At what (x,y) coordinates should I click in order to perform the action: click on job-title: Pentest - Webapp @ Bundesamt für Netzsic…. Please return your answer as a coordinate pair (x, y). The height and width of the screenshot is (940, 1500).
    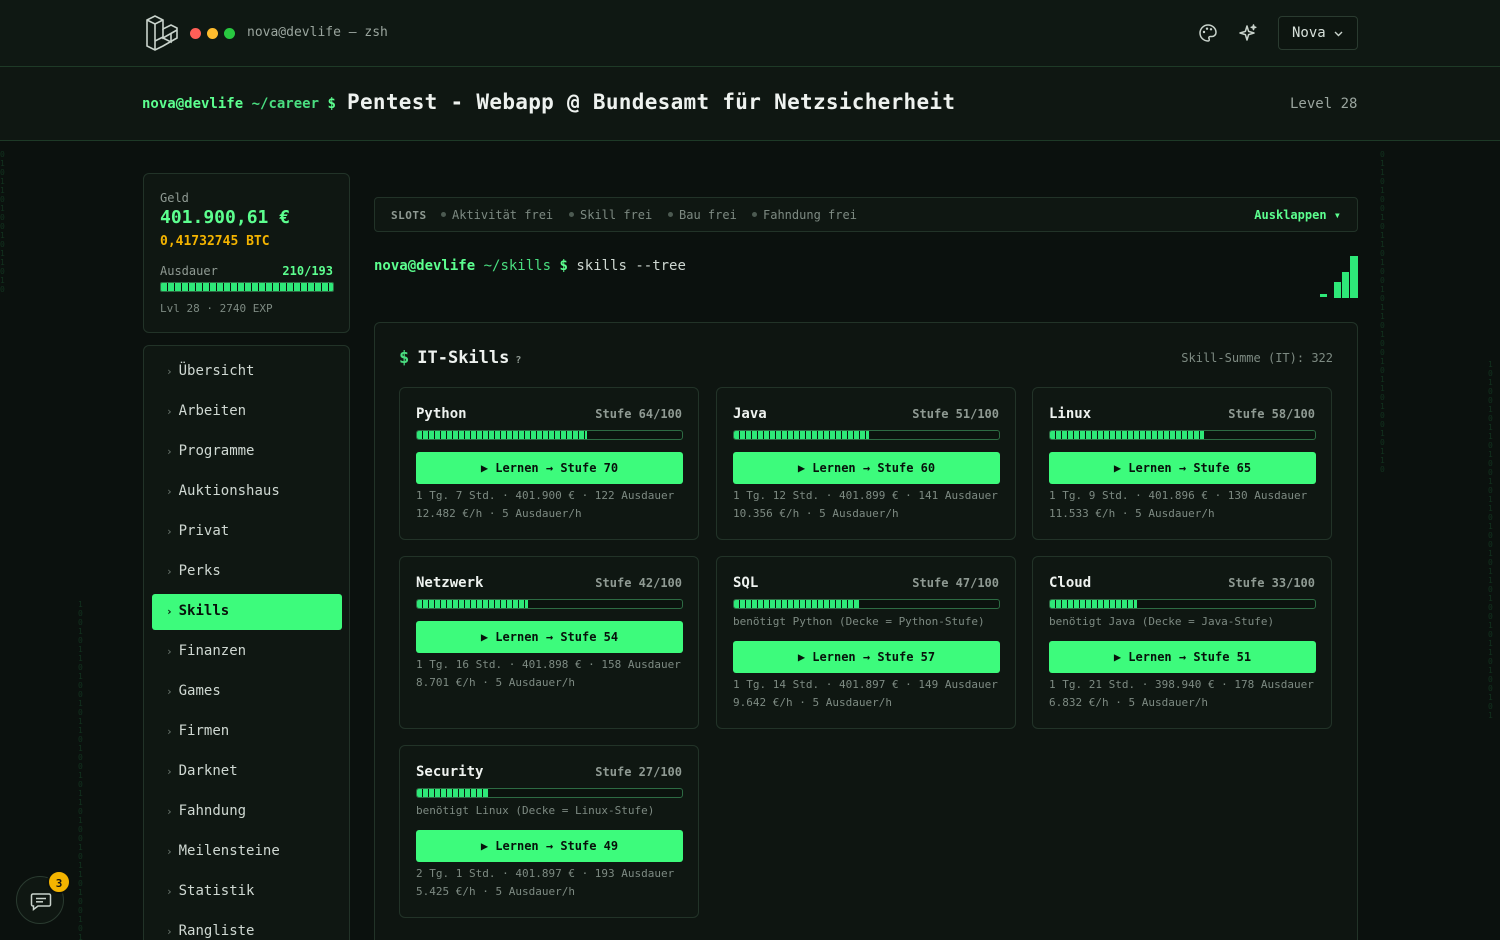
    Looking at the image, I should click on (651, 102).